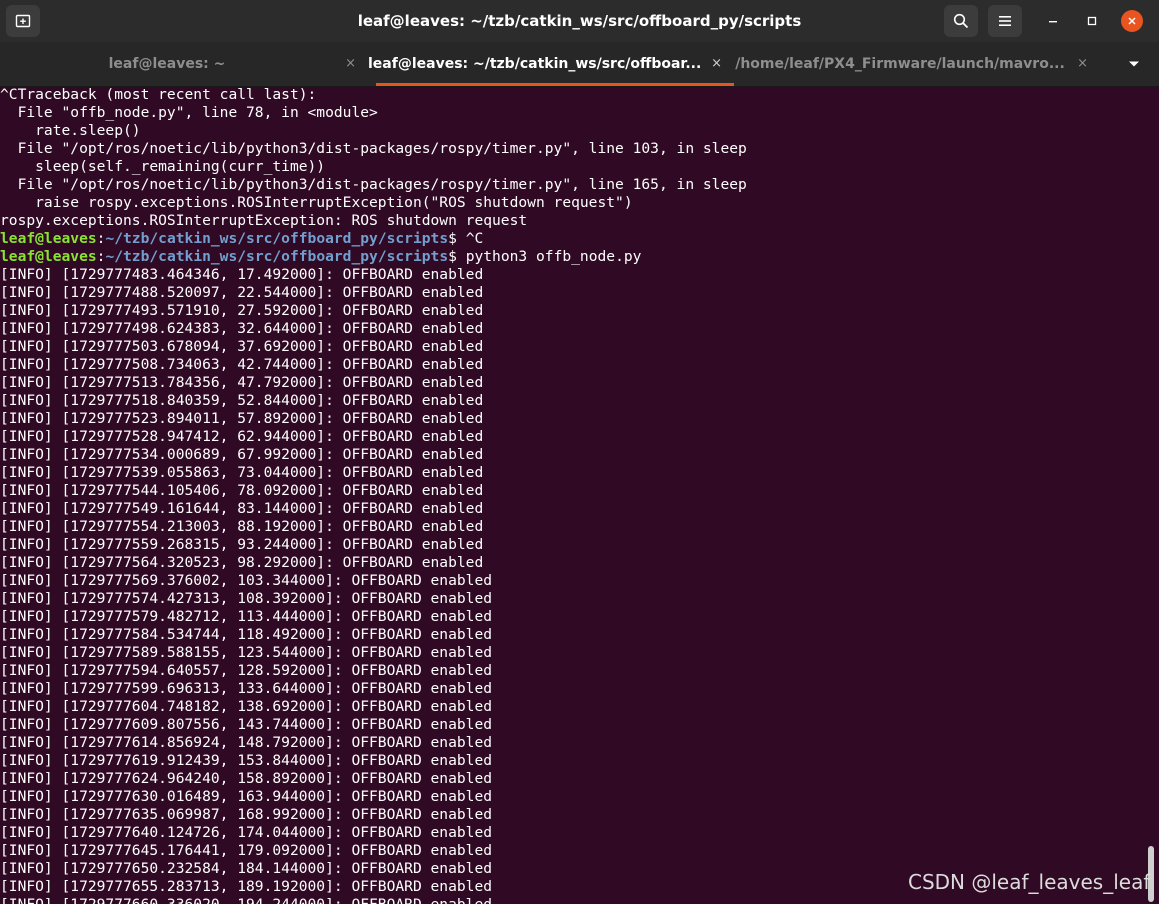  I want to click on maximize-button, so click(1092, 21).